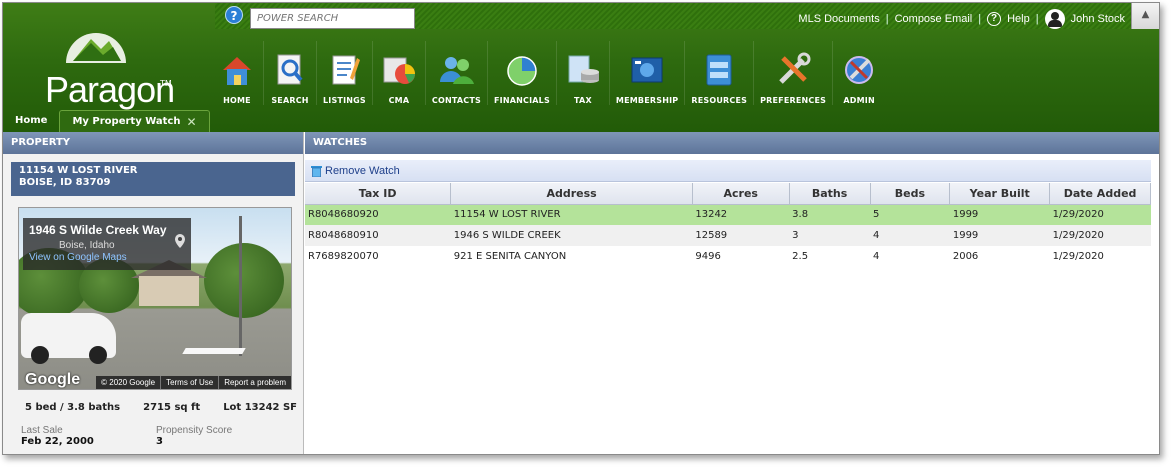  Describe the element at coordinates (399, 100) in the screenshot. I see `nav-cma-label: CMA` at that location.